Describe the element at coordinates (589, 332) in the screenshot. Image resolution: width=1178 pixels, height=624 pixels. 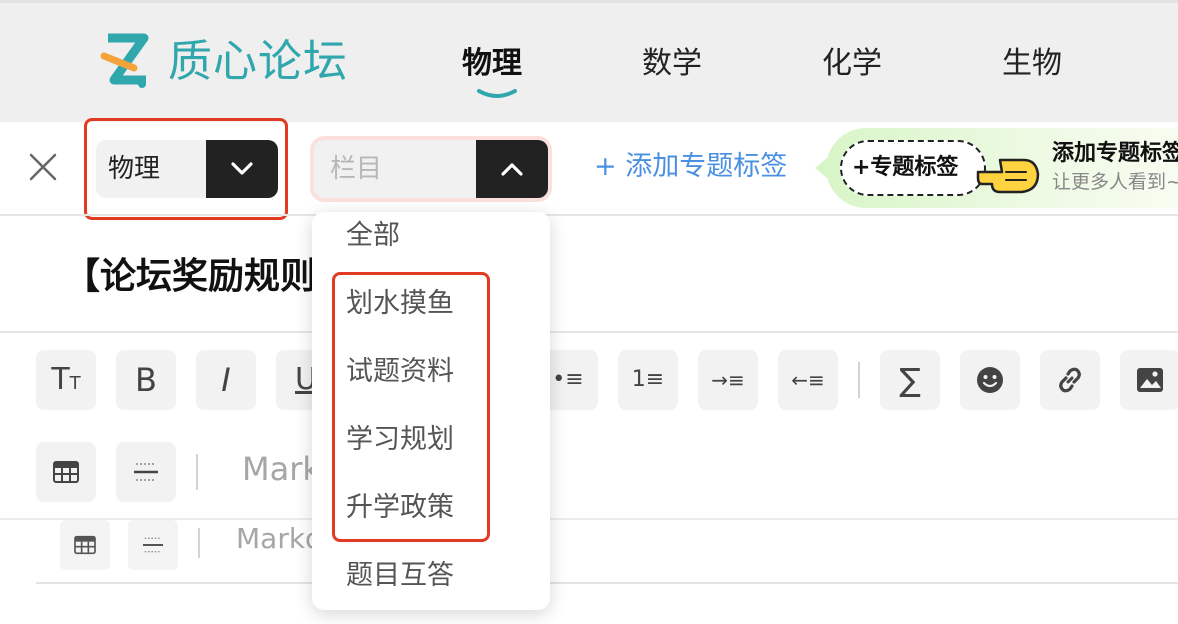
I see `title-divider` at that location.